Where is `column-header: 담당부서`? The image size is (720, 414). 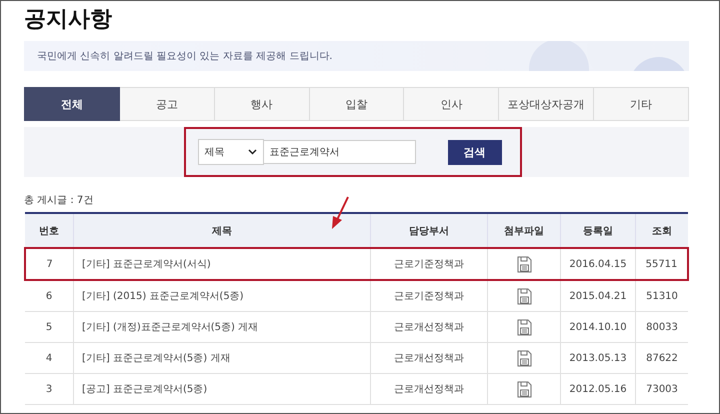 column-header: 담당부서 is located at coordinates (429, 230).